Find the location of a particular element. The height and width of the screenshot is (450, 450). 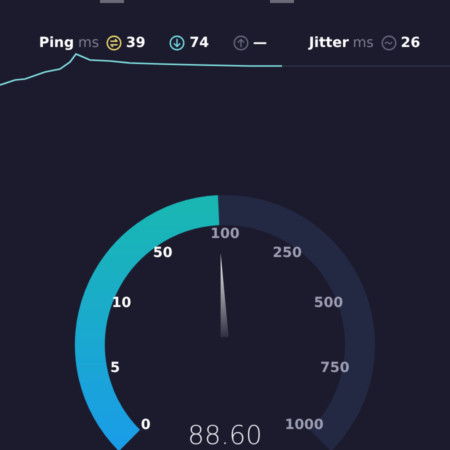

stat-value: 39 is located at coordinates (136, 42).